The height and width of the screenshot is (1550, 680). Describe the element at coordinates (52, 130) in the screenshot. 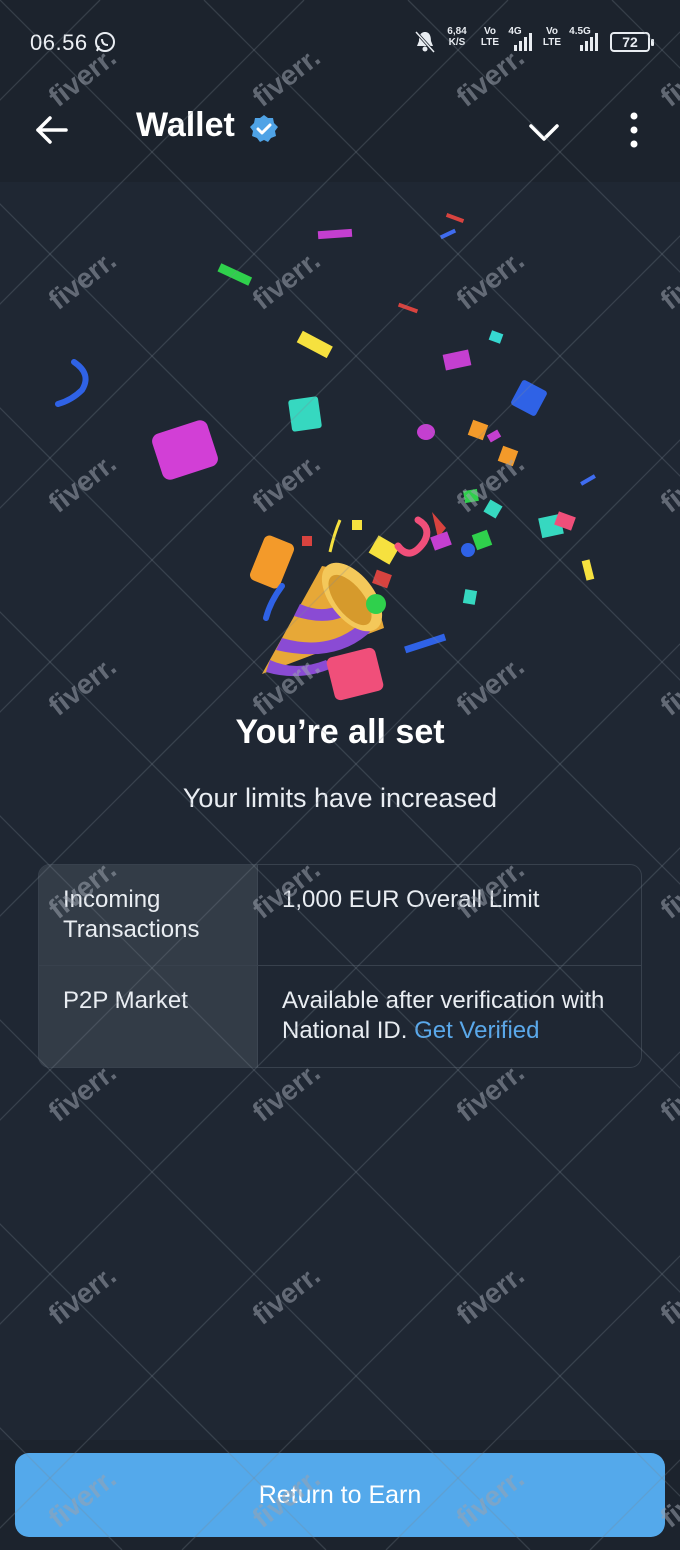

I see `back-arrow-icon` at that location.